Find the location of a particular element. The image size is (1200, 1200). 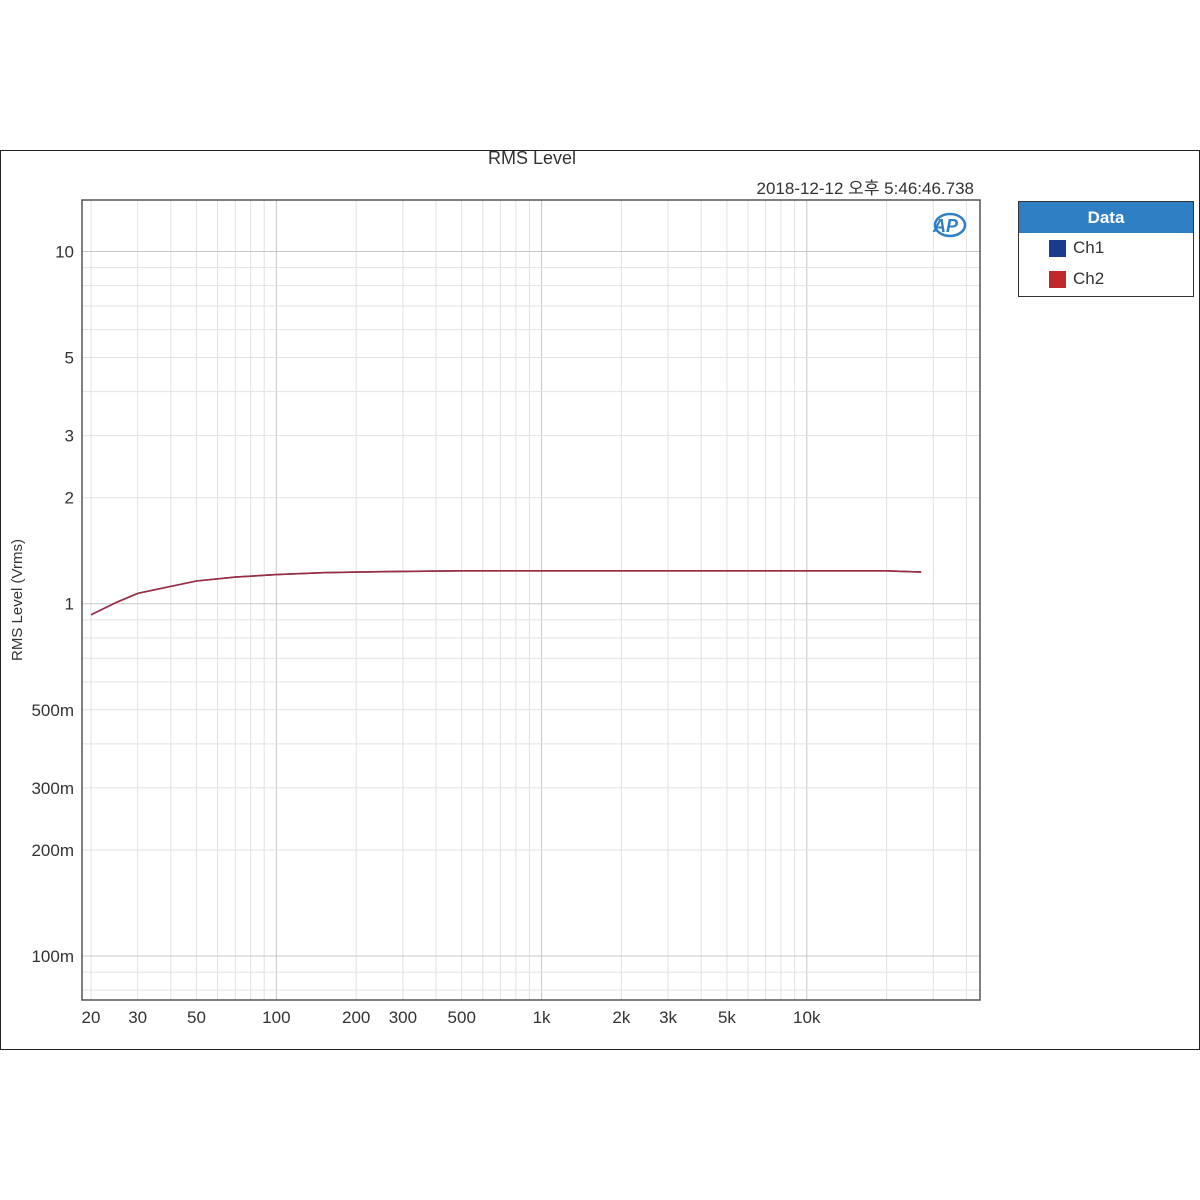

x-tick-label: 10k is located at coordinates (807, 1017).